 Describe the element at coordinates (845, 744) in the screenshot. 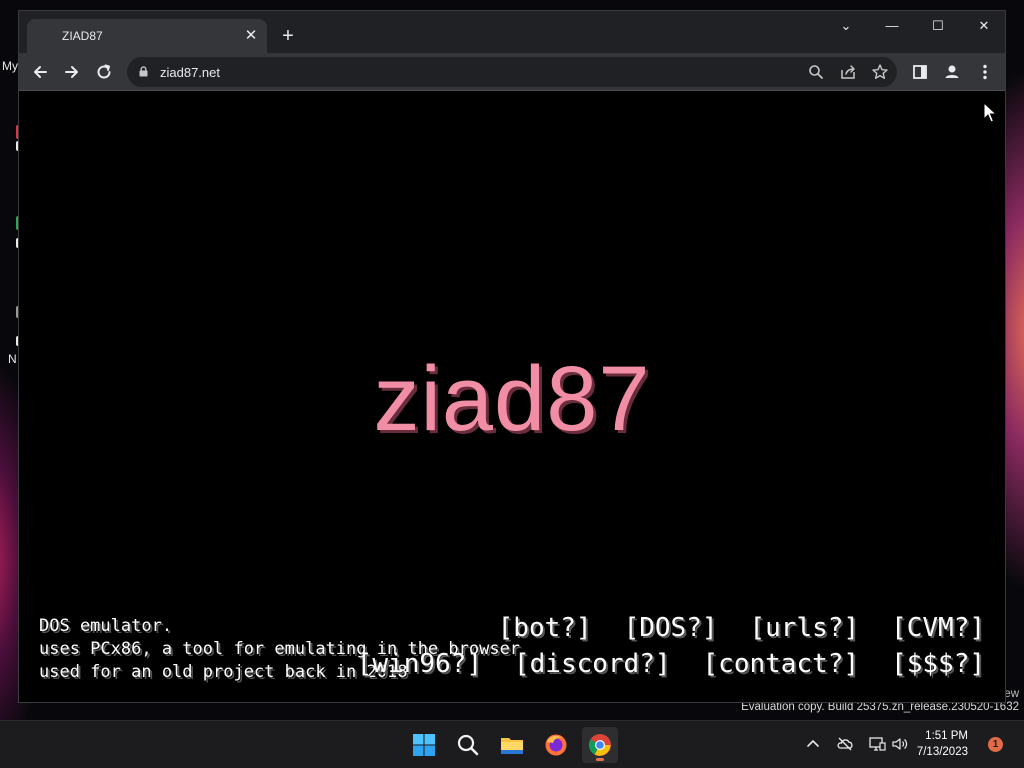

I see `cloud-offline-icon` at that location.